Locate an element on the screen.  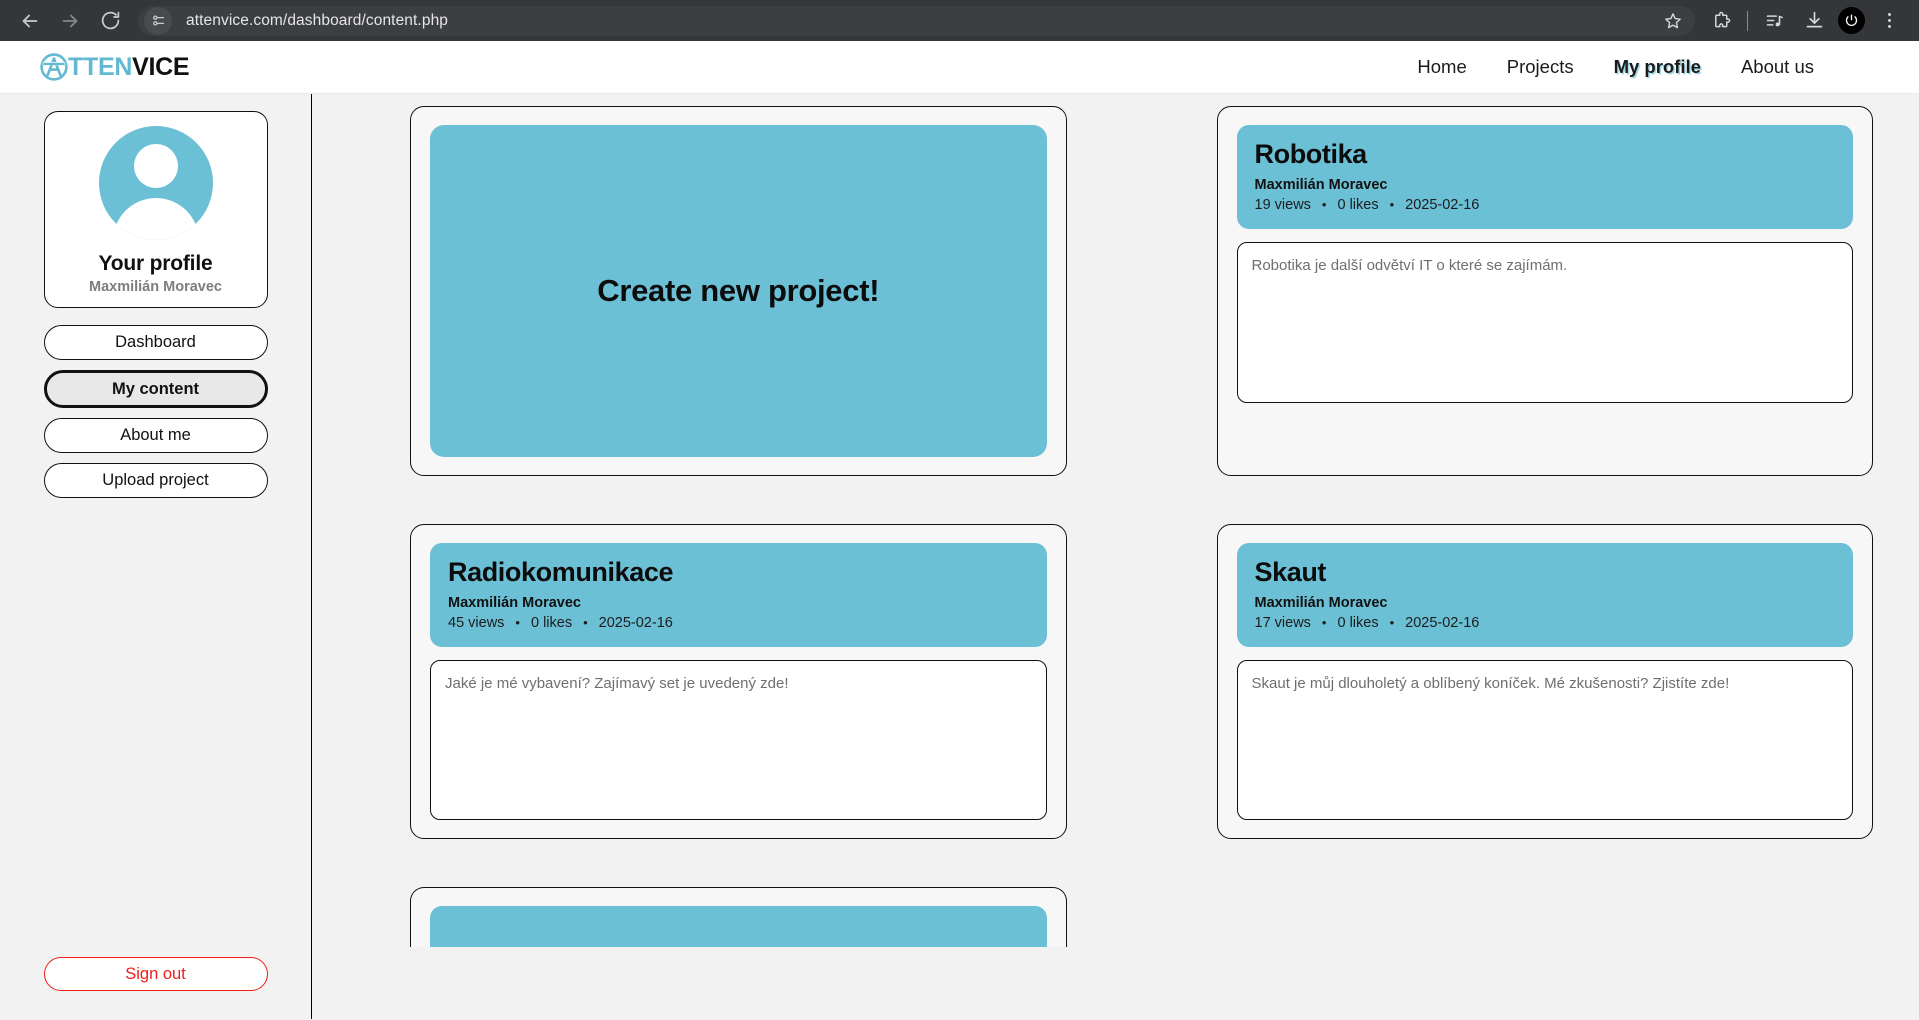
download-icon is located at coordinates (1814, 19).